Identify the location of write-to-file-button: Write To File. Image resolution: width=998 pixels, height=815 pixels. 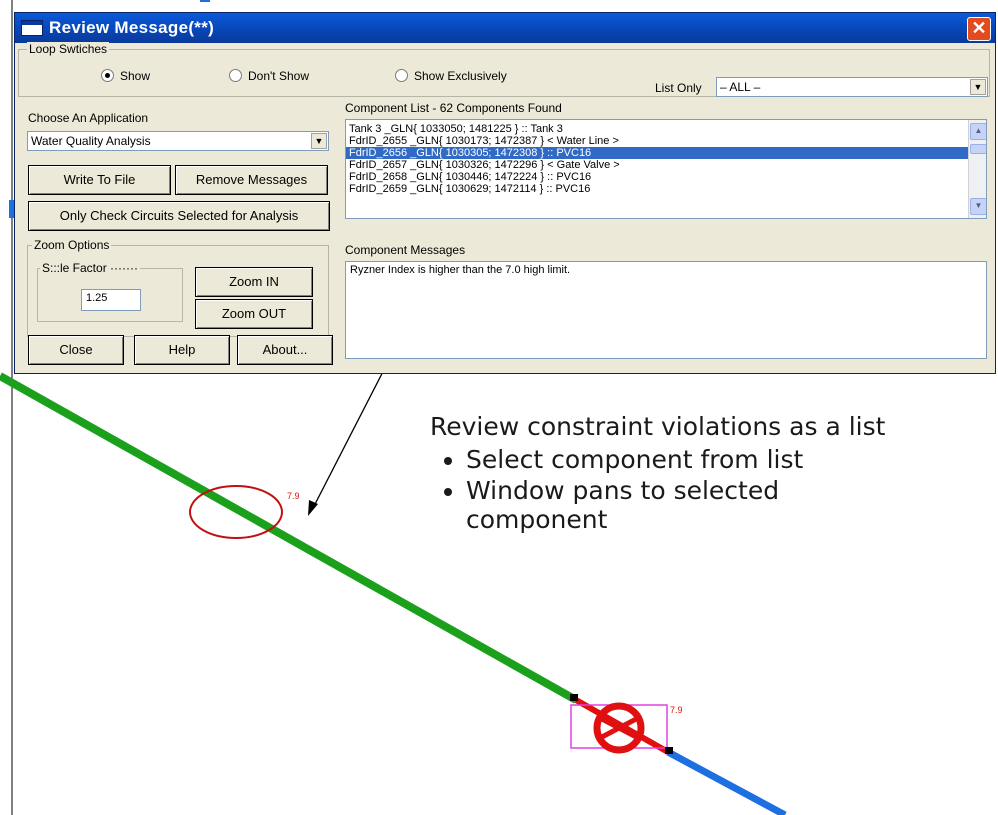
(99, 180).